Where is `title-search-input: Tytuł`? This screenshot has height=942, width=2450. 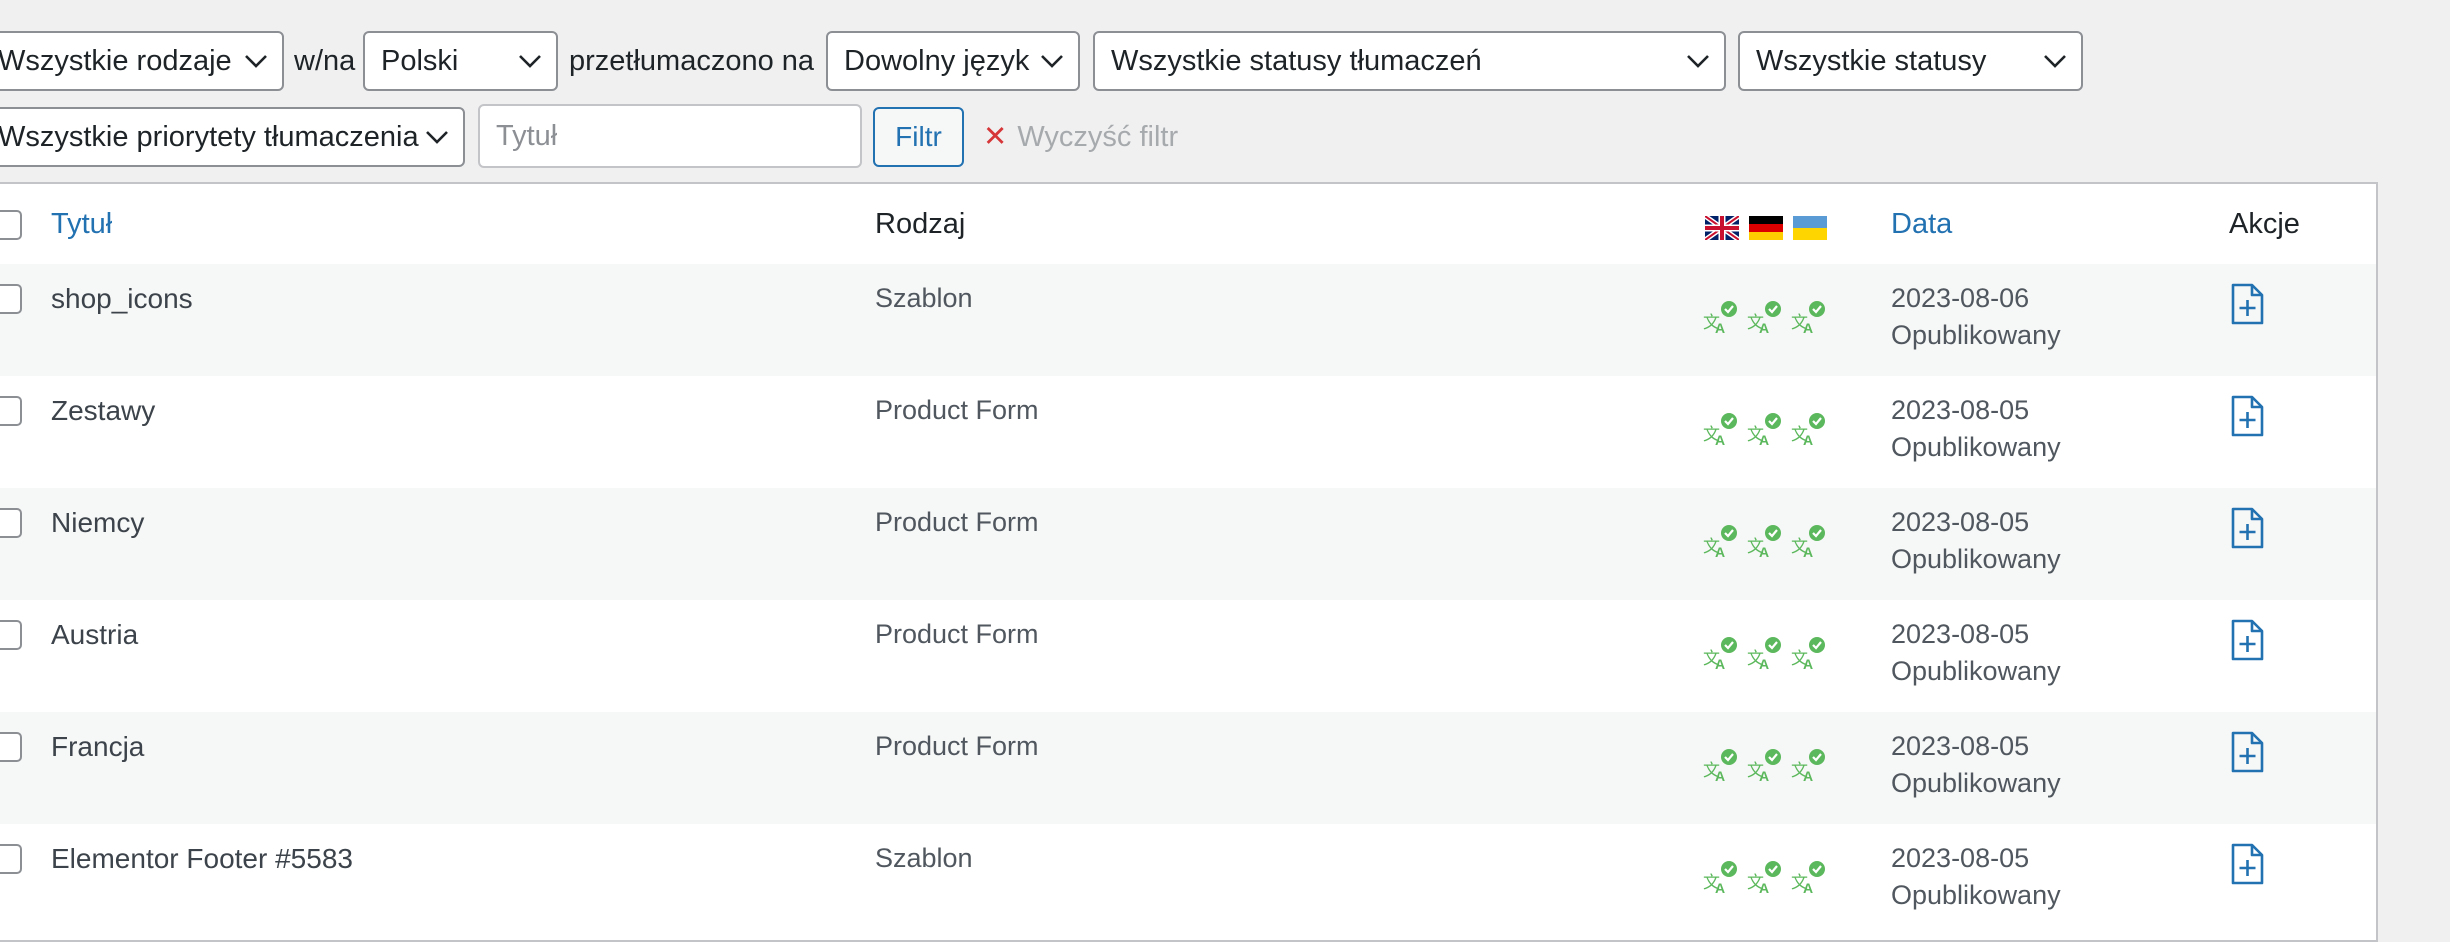 title-search-input: Tytuł is located at coordinates (670, 136).